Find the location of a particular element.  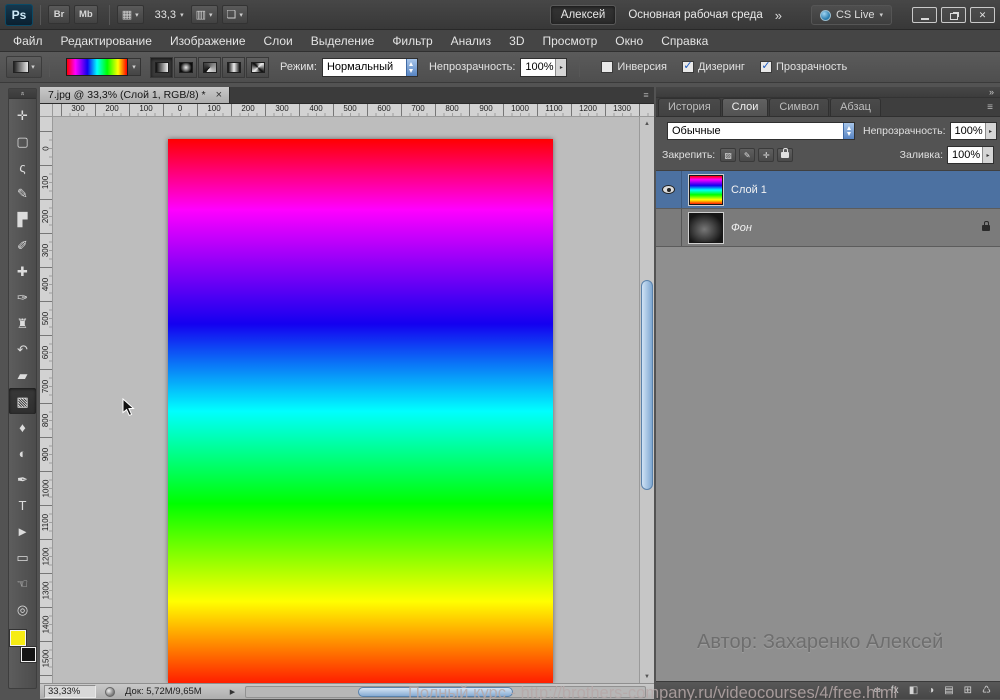

lasso-tool: ς is located at coordinates (22, 167).